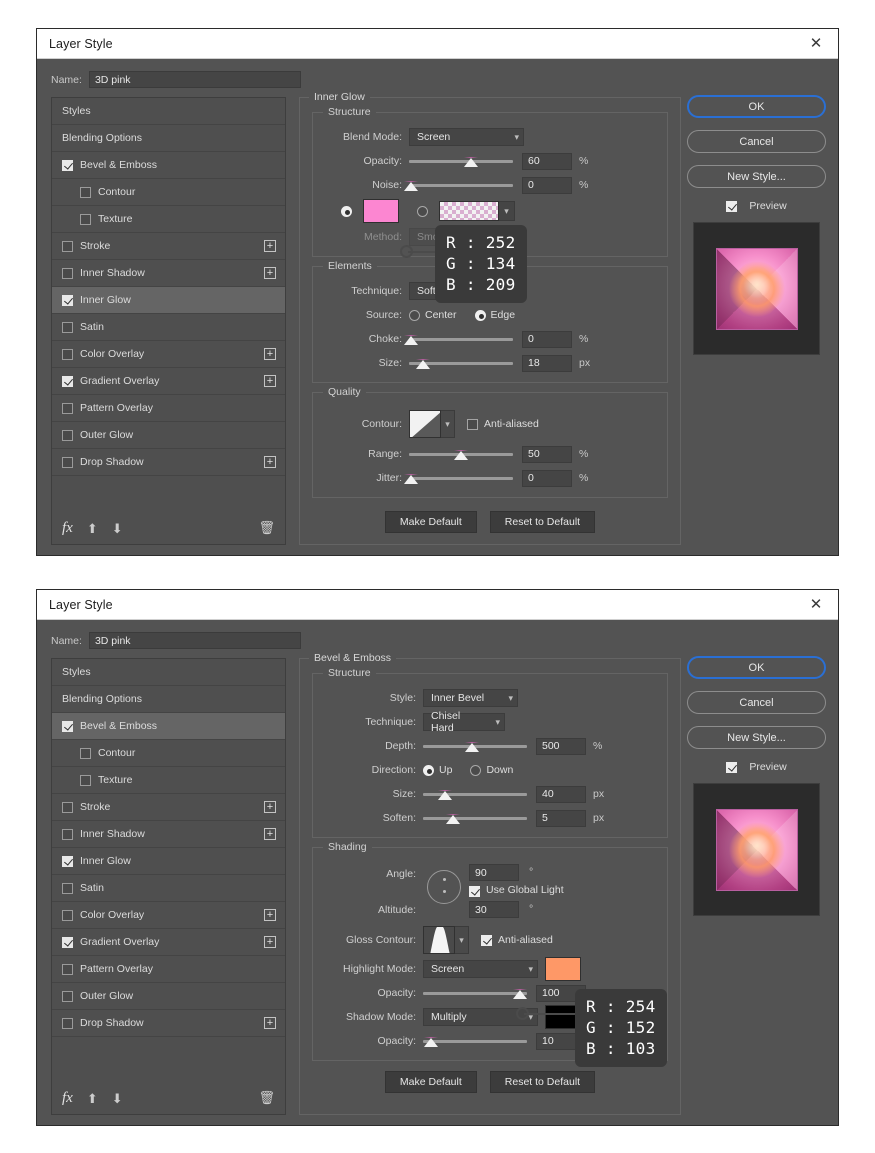  I want to click on arrow-down-icon: ⬇, so click(117, 528).